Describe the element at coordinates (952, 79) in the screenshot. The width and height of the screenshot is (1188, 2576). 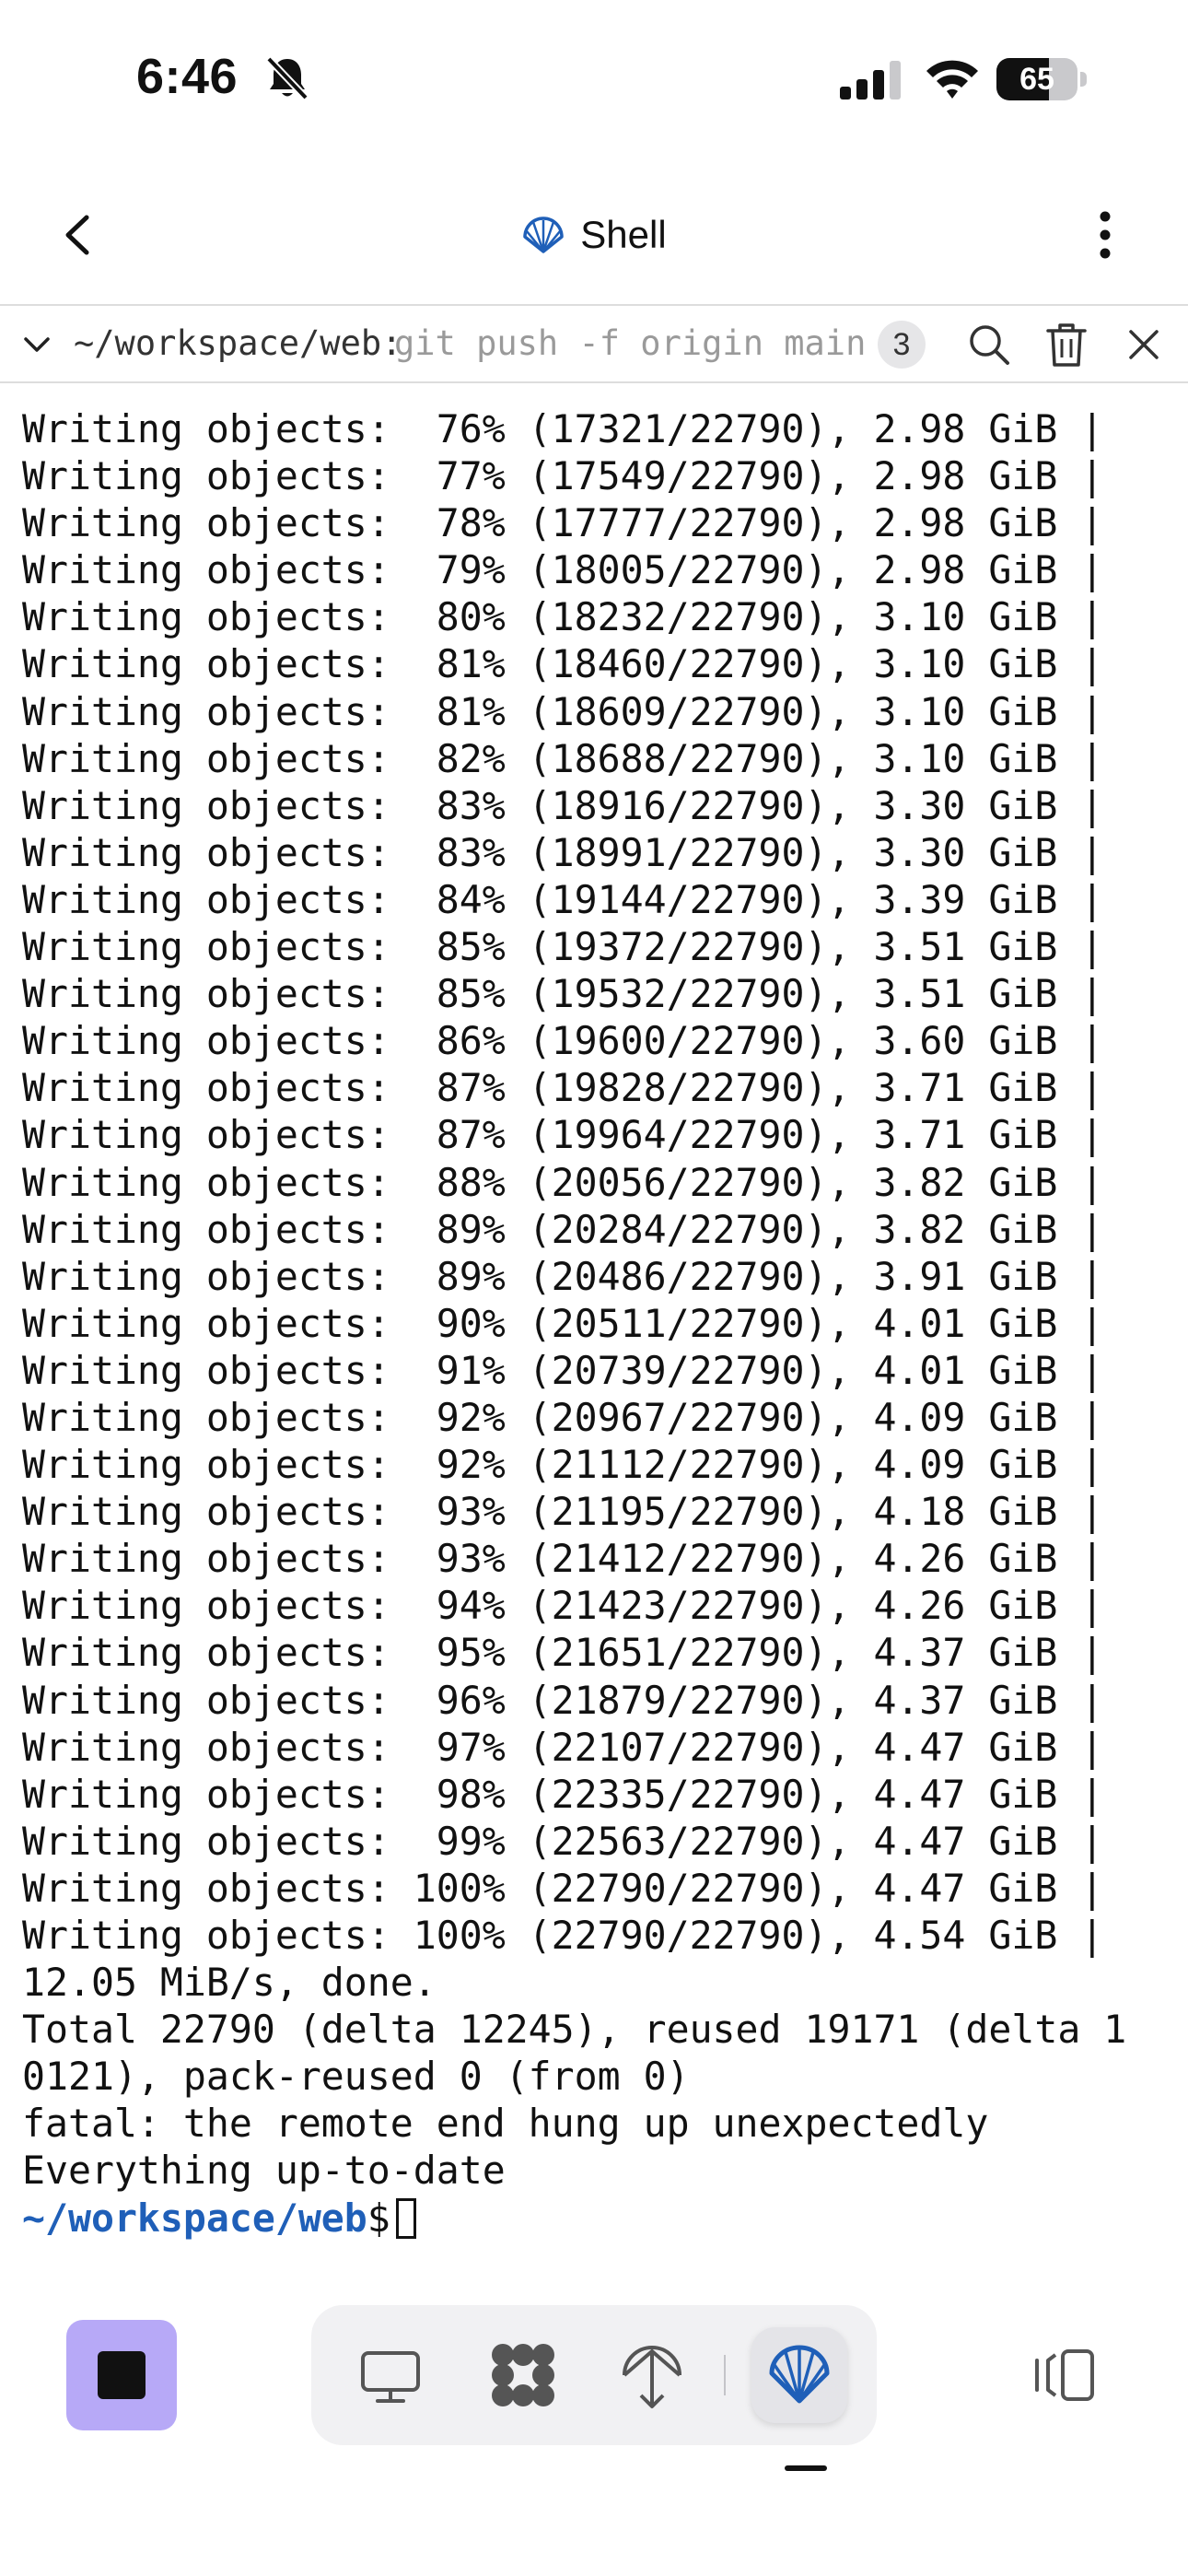
I see `wifi-icon` at that location.